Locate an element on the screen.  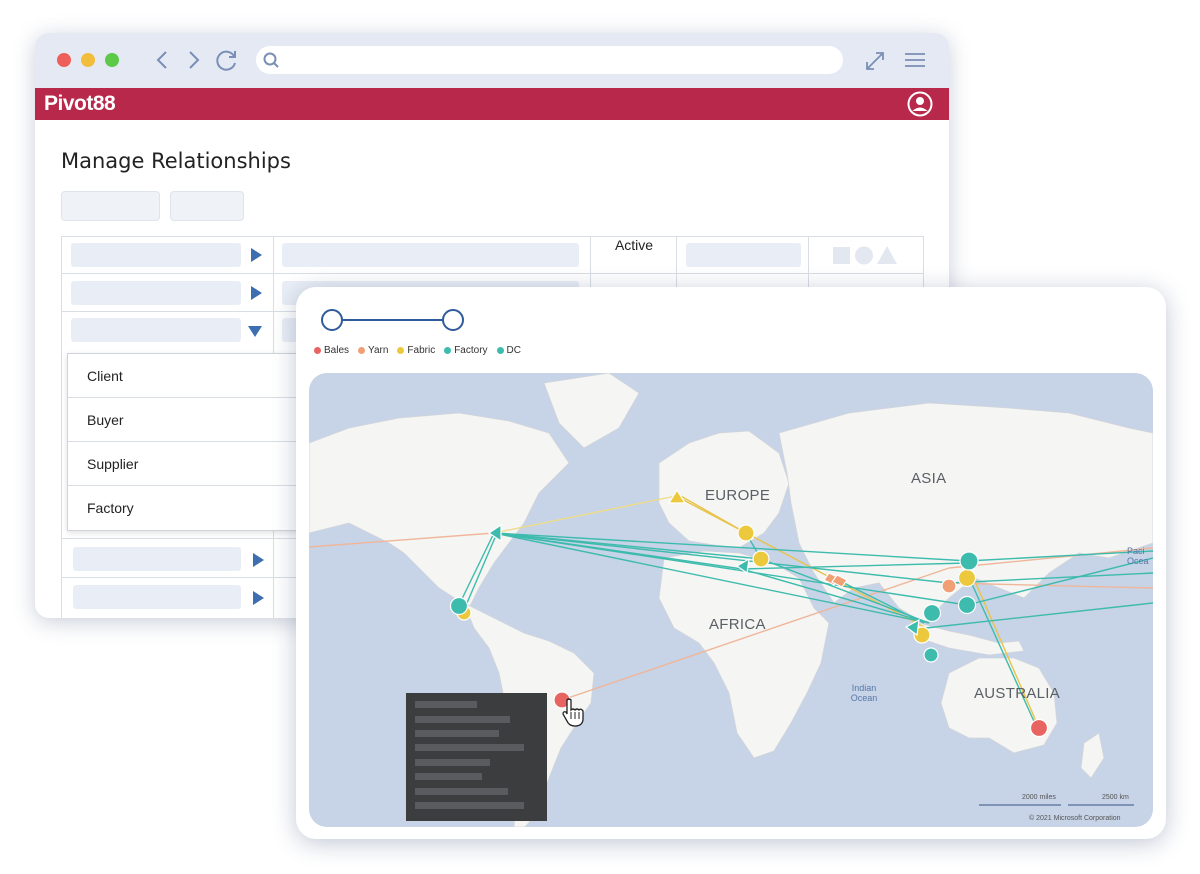
map-label-asia: ASIA is located at coordinates (929, 478).